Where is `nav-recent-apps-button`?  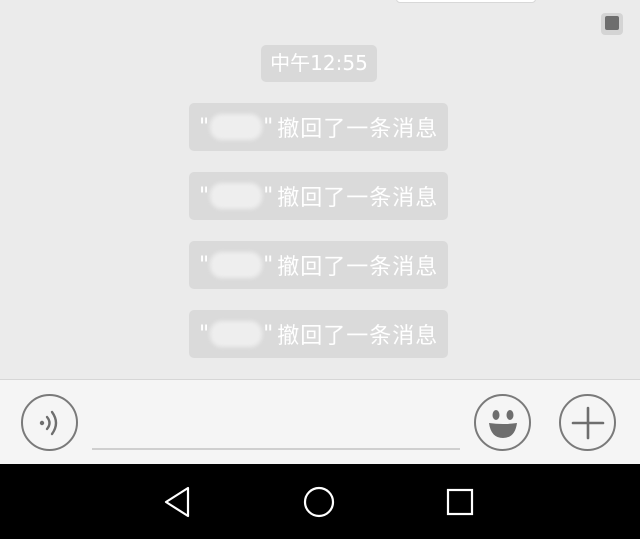 nav-recent-apps-button is located at coordinates (460, 502).